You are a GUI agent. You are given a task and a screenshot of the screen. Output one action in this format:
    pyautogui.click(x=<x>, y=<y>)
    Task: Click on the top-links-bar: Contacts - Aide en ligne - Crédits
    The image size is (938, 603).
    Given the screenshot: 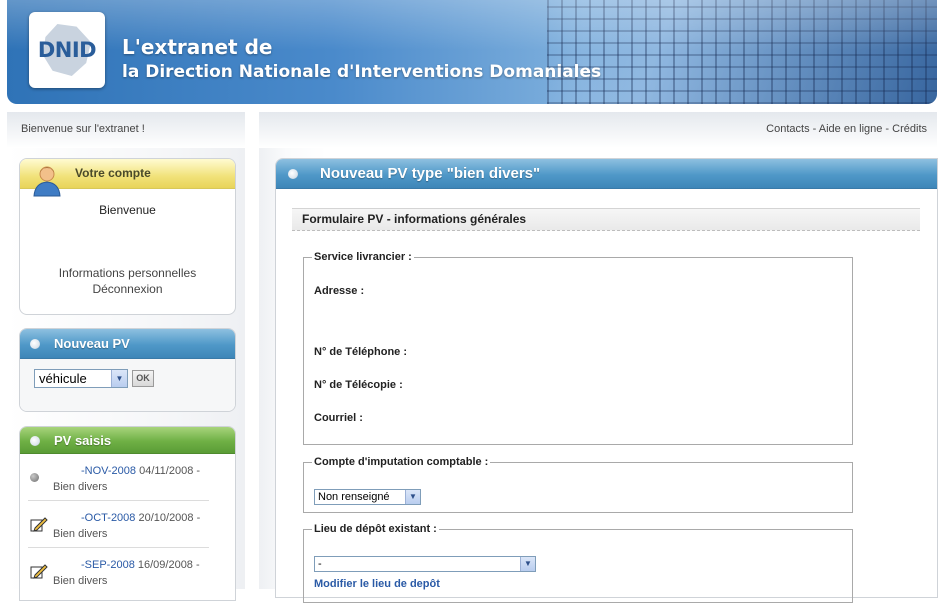 What is the action you would take?
    pyautogui.click(x=598, y=130)
    